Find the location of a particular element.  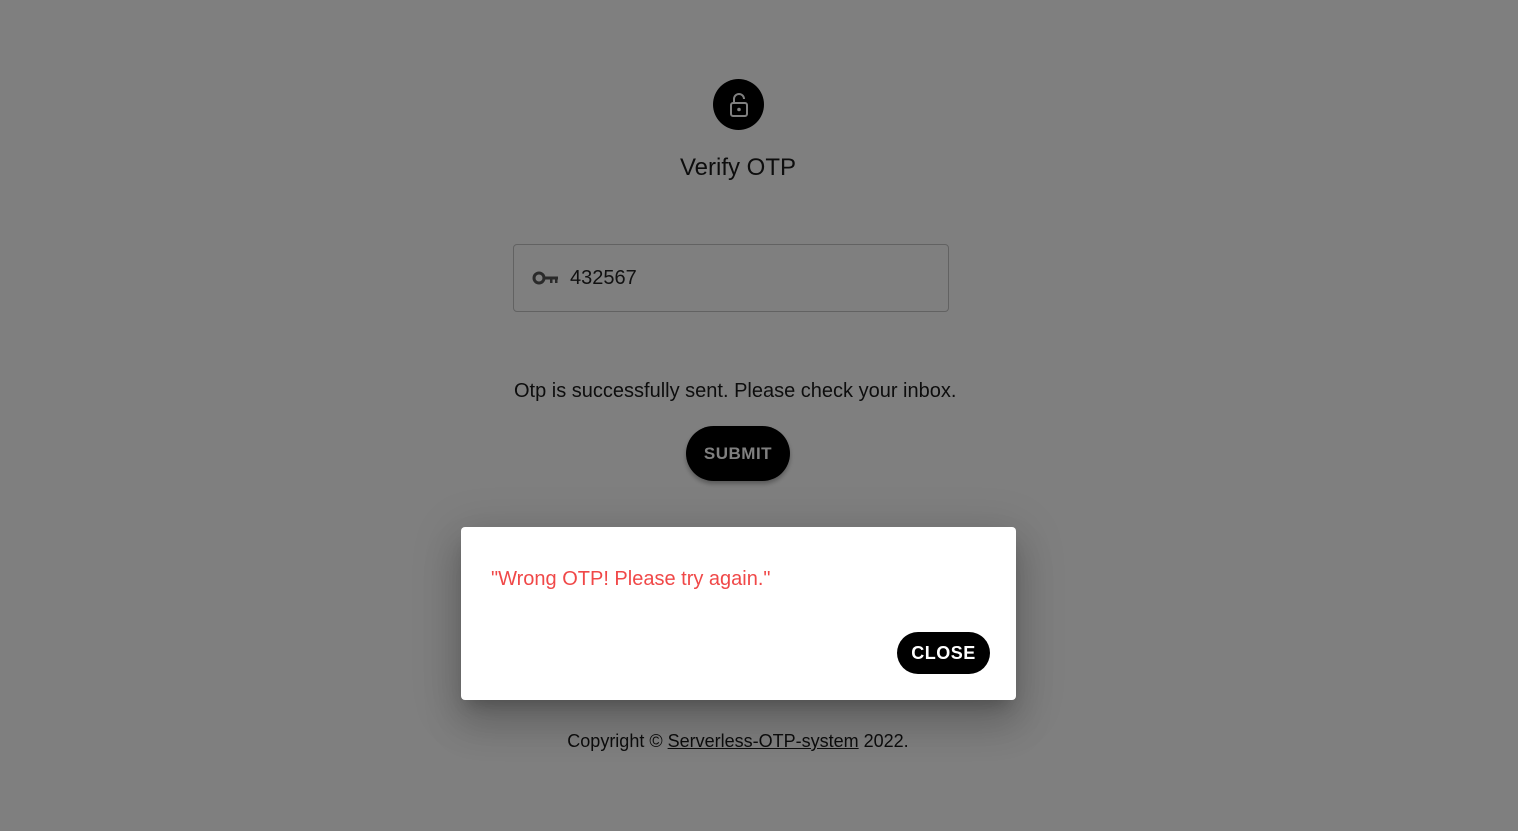

close-button: CLOSE is located at coordinates (943, 653).